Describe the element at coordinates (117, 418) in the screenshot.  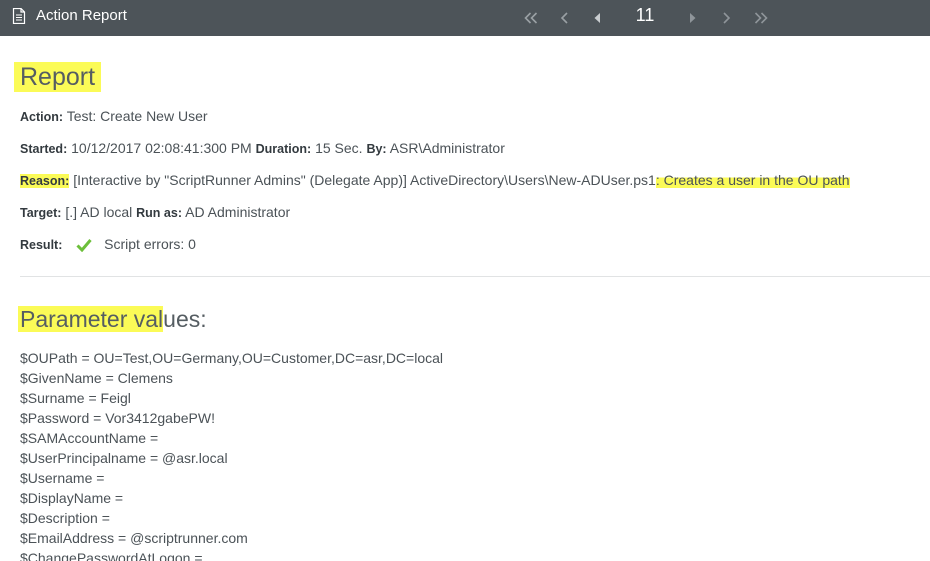
I see `parameter-line: $Password = Vor3412gabePW!` at that location.